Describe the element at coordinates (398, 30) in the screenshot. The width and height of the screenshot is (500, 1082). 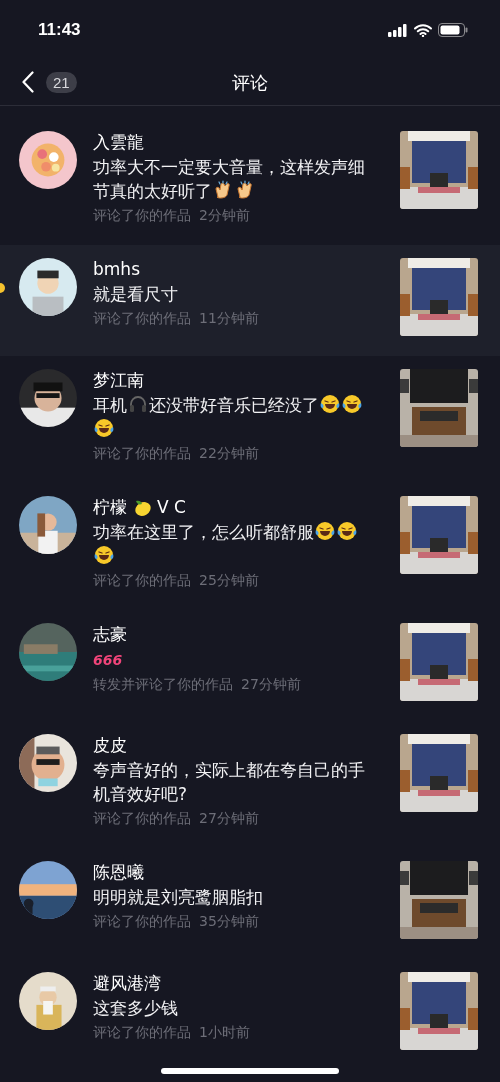
I see `signal-icon` at that location.